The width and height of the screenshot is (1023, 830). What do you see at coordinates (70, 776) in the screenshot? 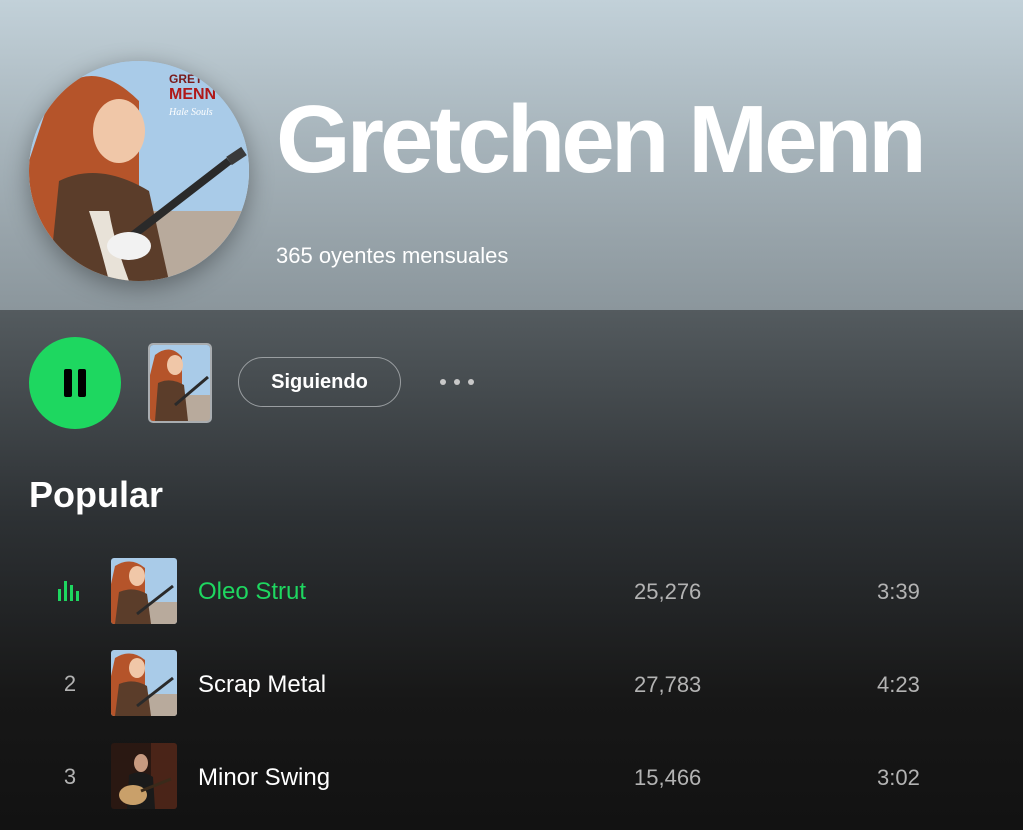
I see `track-number: 3` at bounding box center [70, 776].